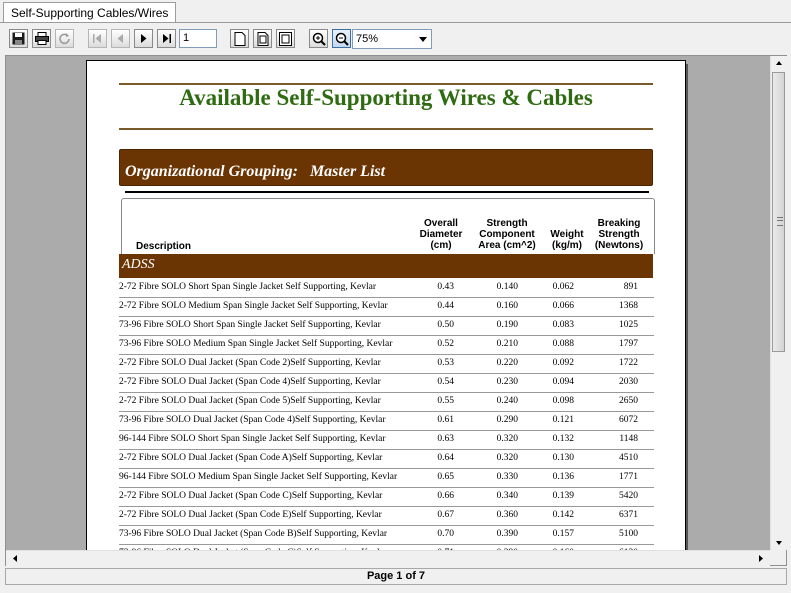 The width and height of the screenshot is (791, 593). What do you see at coordinates (97, 38) in the screenshot?
I see `first-page-button` at bounding box center [97, 38].